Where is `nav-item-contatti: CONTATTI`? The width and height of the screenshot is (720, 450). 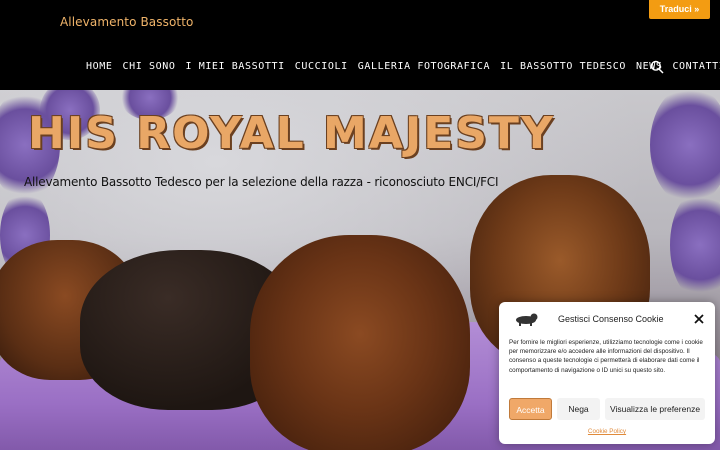 nav-item-contatti: CONTATTI is located at coordinates (696, 66).